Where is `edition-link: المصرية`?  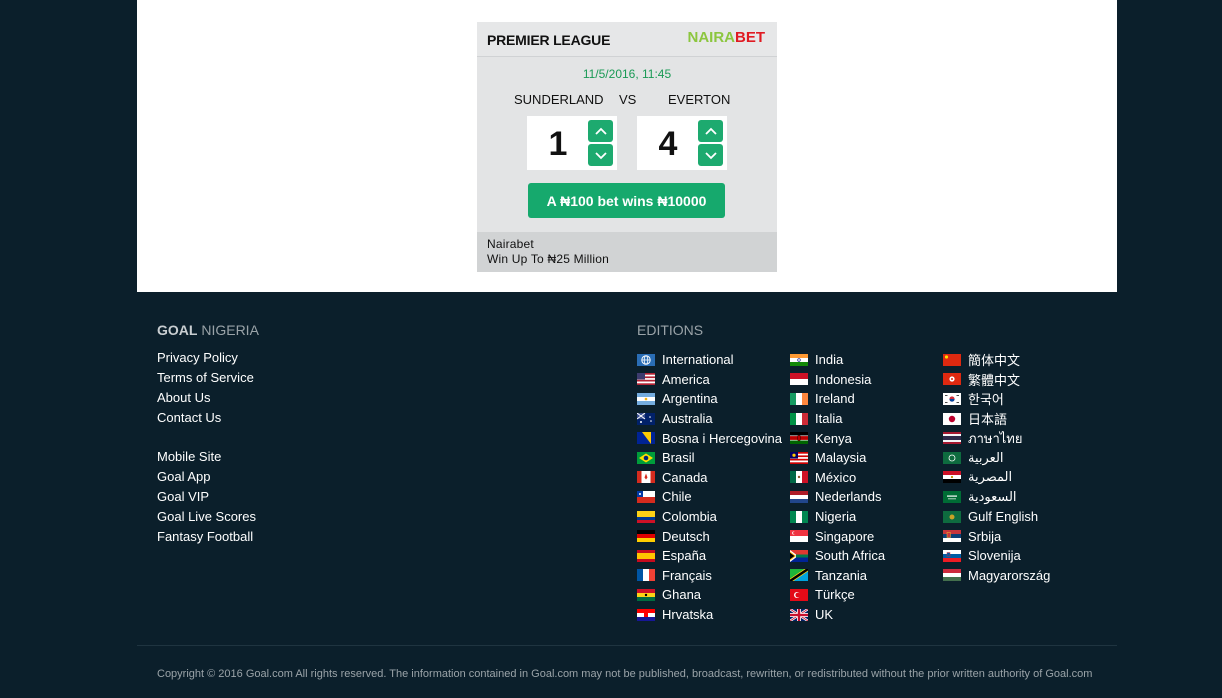
edition-link: المصرية is located at coordinates (996, 478).